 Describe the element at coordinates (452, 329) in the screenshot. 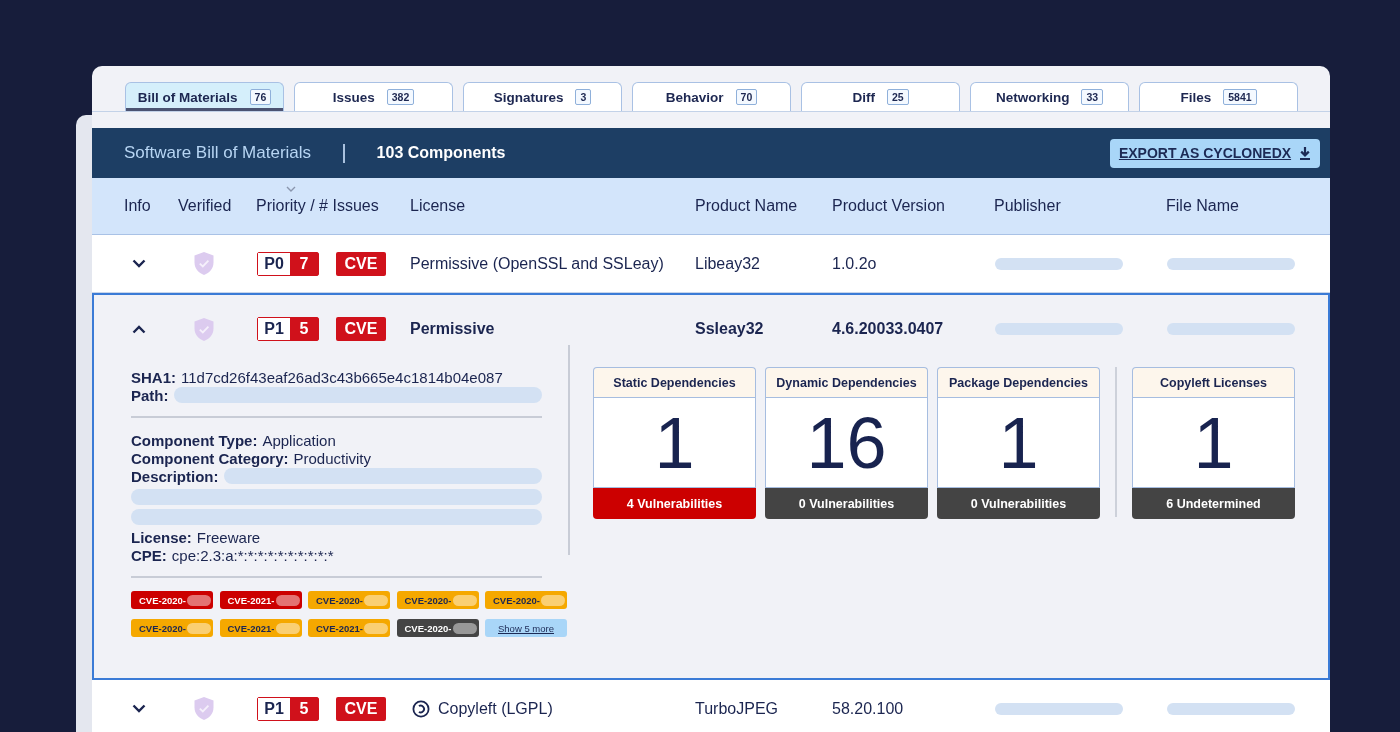

I see `license-text: Permissive` at that location.